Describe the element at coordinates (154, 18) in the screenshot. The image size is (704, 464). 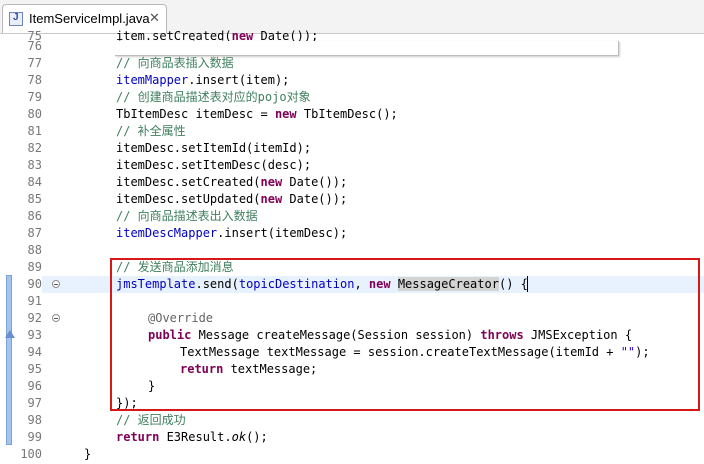
I see `close-icon: ✕` at that location.